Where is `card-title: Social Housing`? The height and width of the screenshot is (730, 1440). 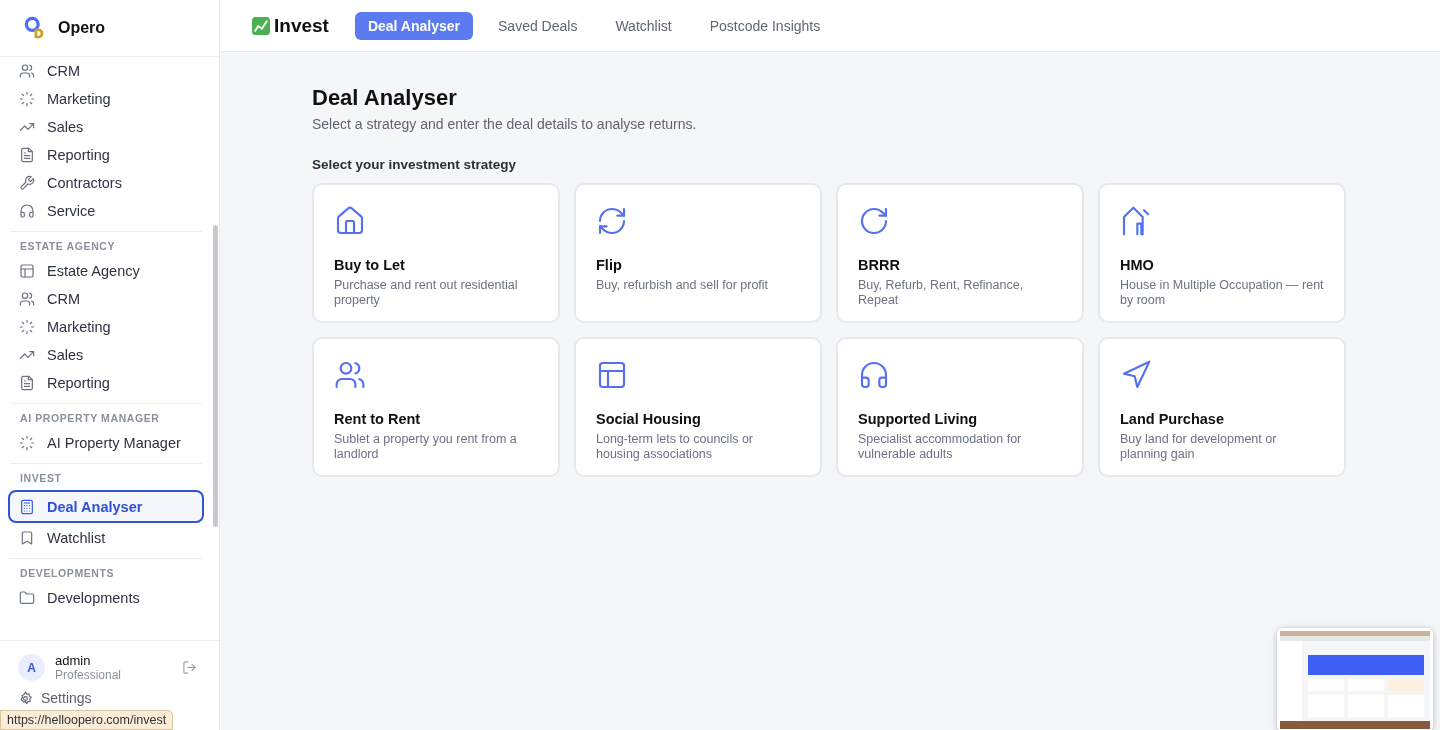 card-title: Social Housing is located at coordinates (648, 419).